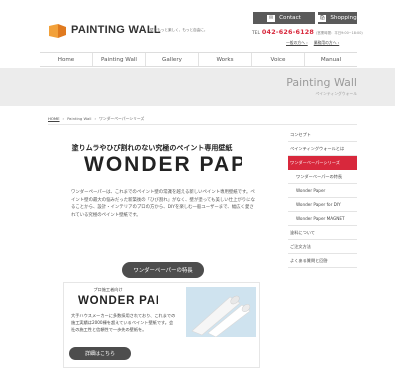 The image size is (395, 376). I want to click on phone-info: TEL 042-626-6128 (営業時間：平日9:00~18:00), so click(307, 32).